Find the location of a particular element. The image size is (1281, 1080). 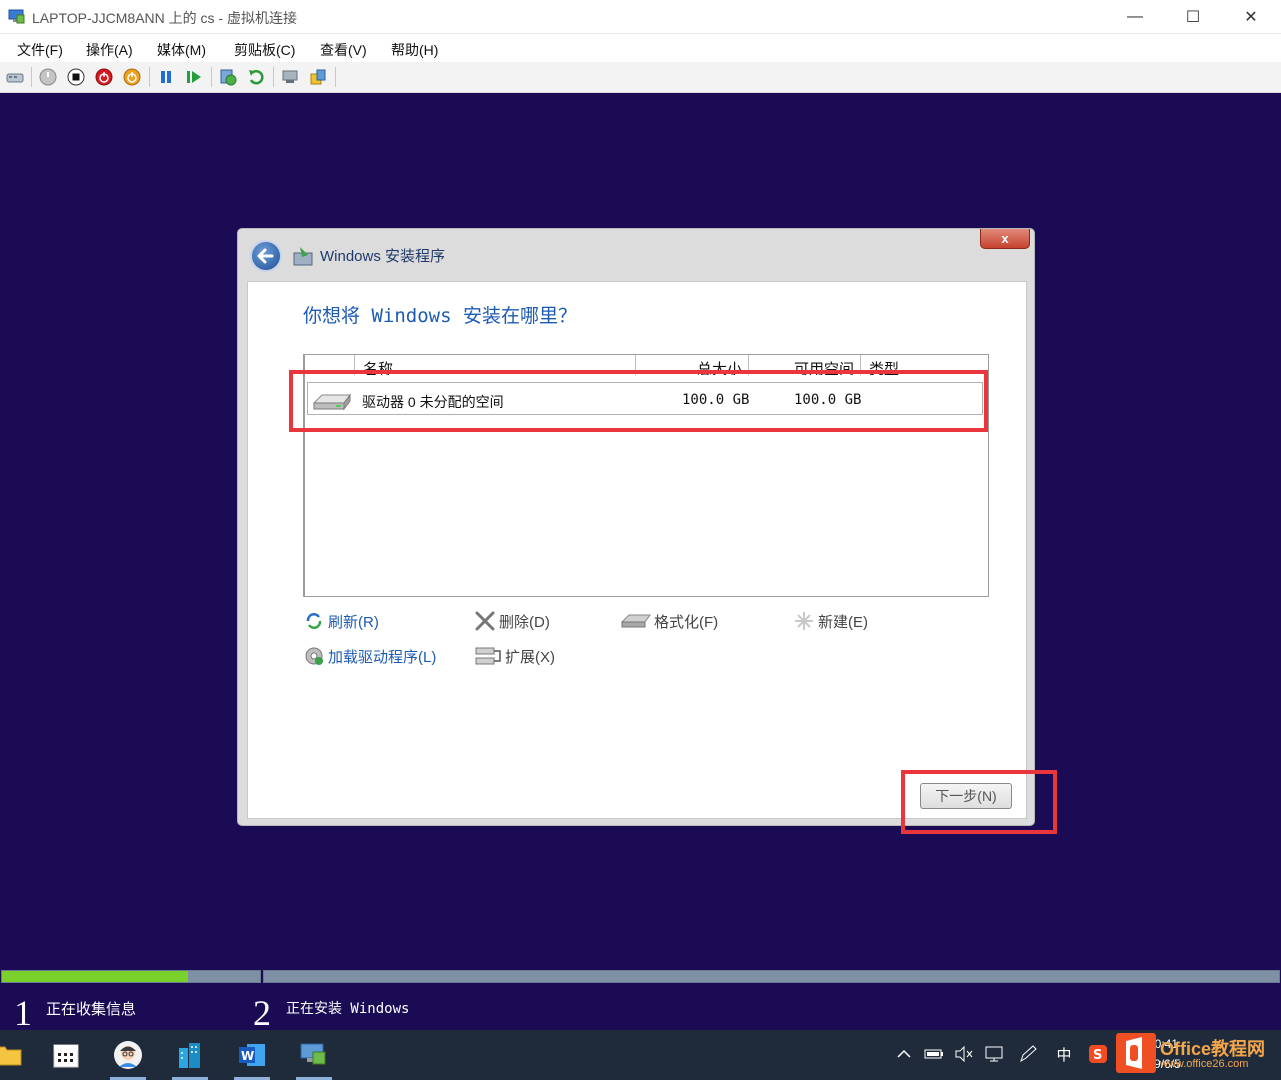

step2-number: 2 is located at coordinates (262, 1013).